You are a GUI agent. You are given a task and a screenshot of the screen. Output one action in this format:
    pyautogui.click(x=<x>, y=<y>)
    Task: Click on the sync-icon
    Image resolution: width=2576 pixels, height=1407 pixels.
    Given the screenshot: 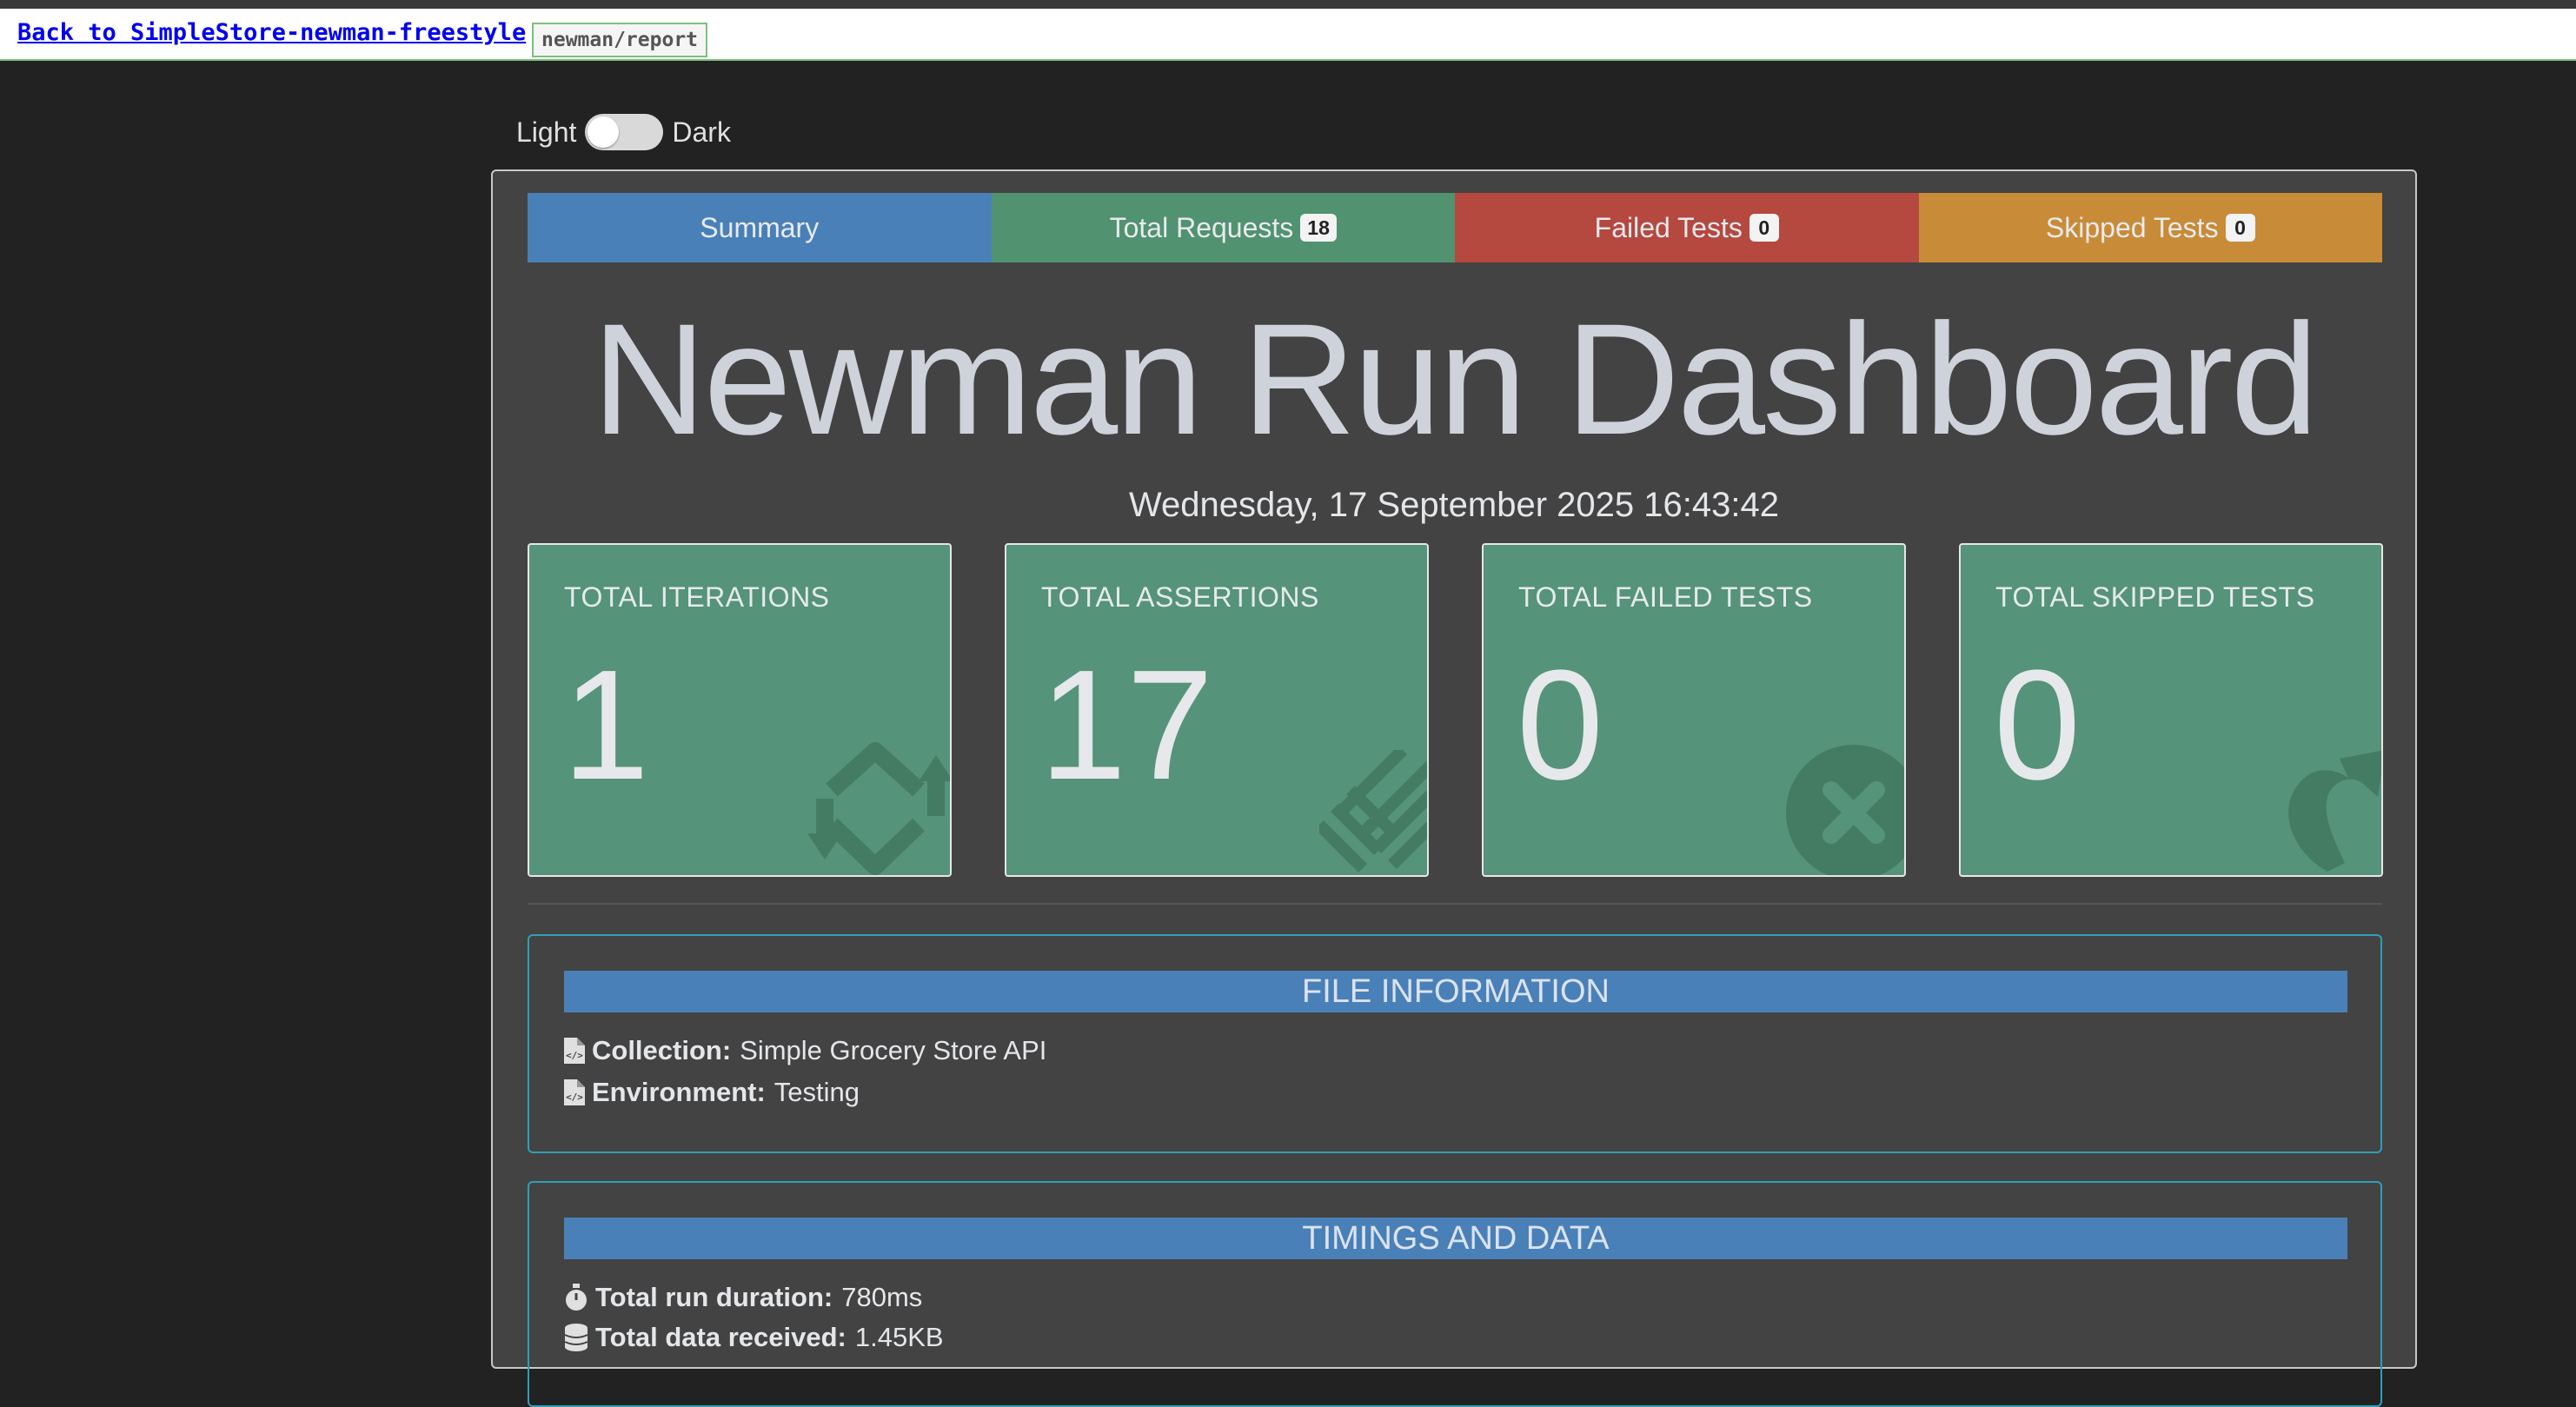 What is the action you would take?
    pyautogui.click(x=878, y=808)
    